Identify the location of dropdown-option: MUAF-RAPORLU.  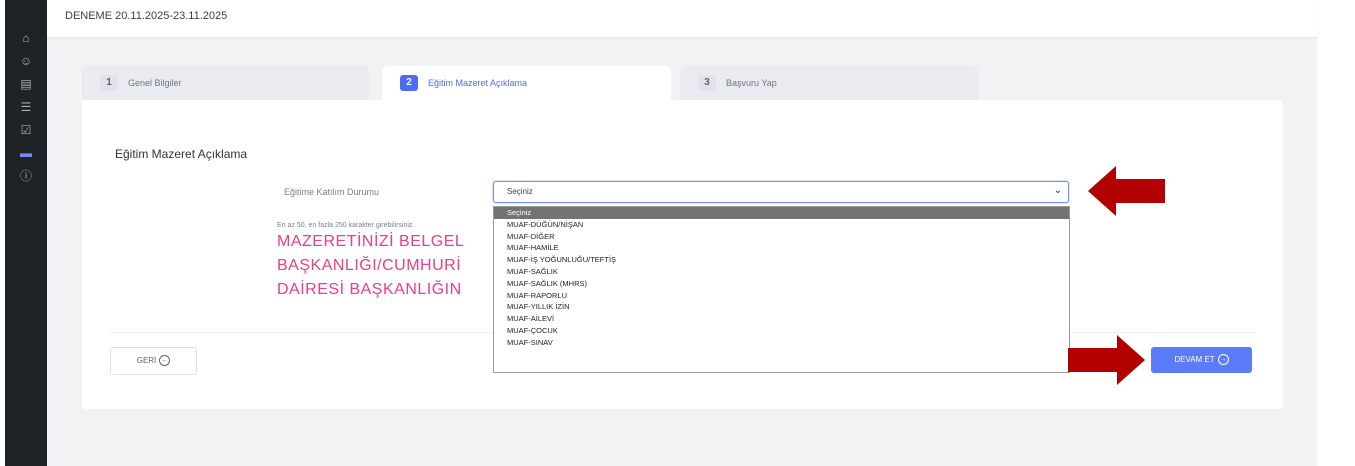
(781, 296).